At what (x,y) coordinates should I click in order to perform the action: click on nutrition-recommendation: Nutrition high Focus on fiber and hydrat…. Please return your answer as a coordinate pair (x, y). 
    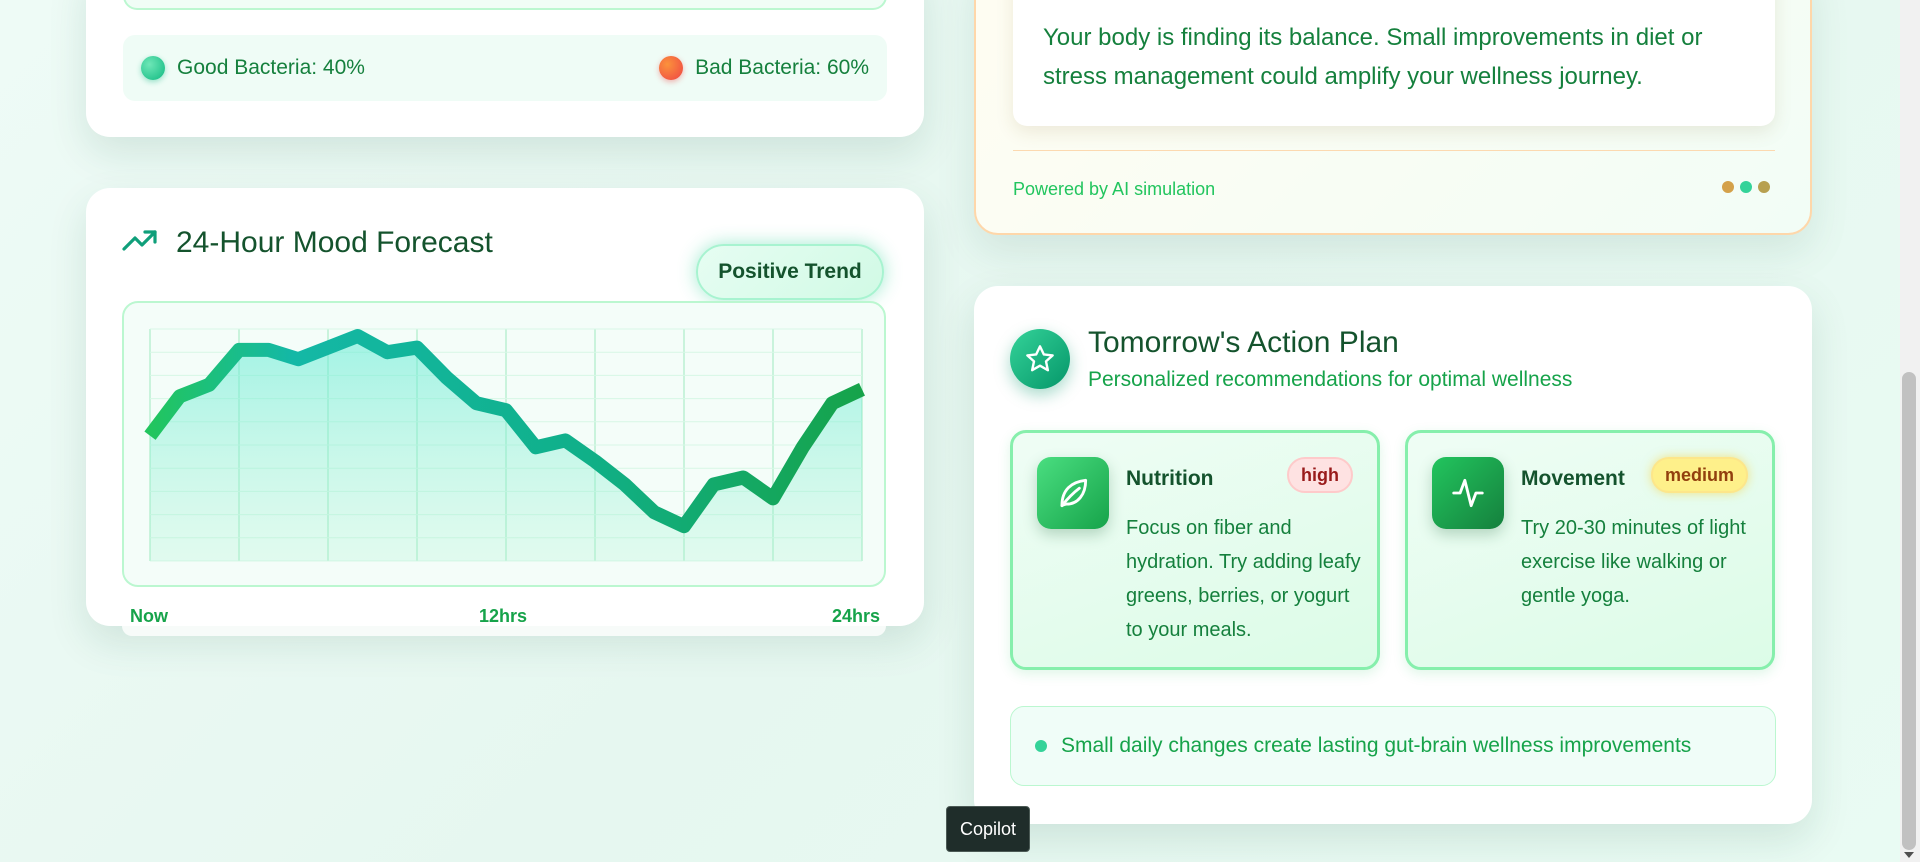
    Looking at the image, I should click on (1195, 550).